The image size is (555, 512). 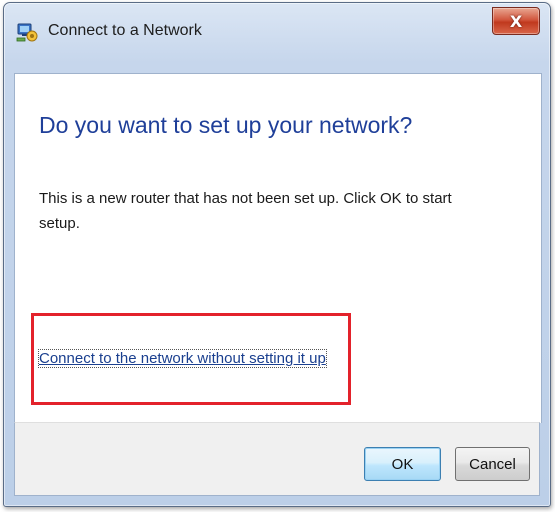 What do you see at coordinates (27, 32) in the screenshot?
I see `network-setup-icon` at bounding box center [27, 32].